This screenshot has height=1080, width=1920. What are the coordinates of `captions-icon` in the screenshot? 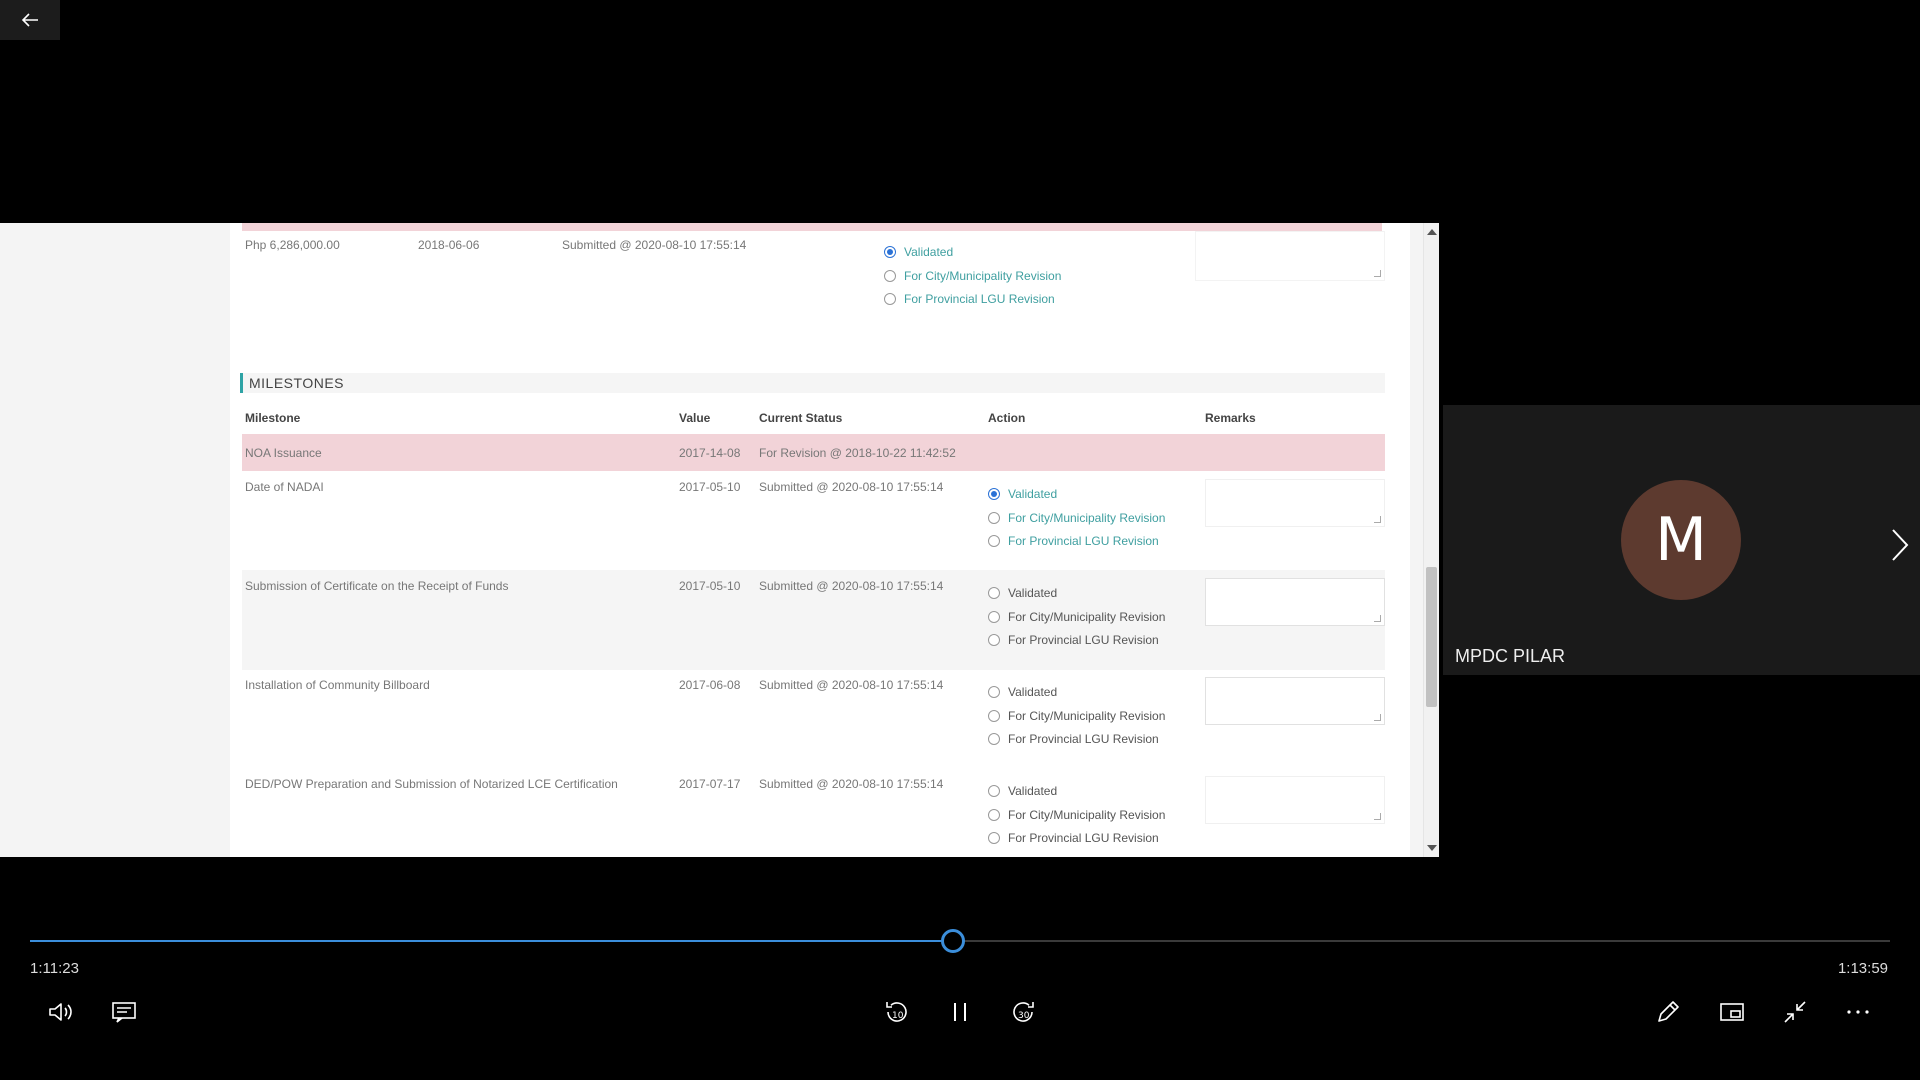 It's located at (124, 1012).